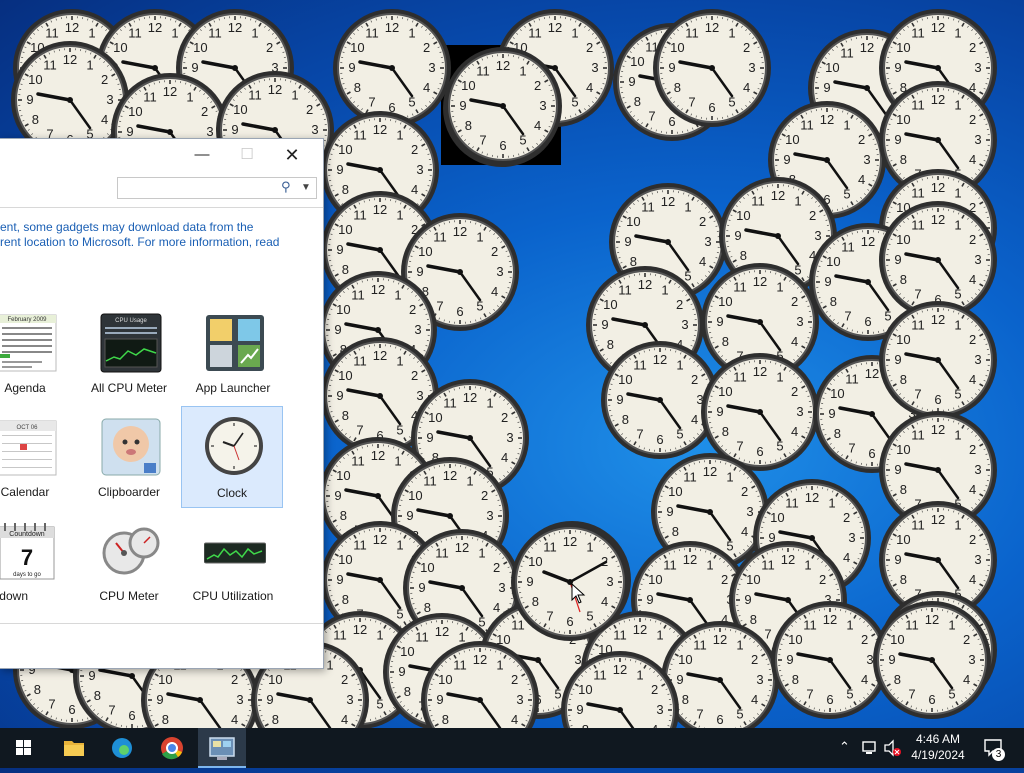 The width and height of the screenshot is (1024, 773). What do you see at coordinates (306, 188) in the screenshot?
I see `chevron-down-icon: ▼` at bounding box center [306, 188].